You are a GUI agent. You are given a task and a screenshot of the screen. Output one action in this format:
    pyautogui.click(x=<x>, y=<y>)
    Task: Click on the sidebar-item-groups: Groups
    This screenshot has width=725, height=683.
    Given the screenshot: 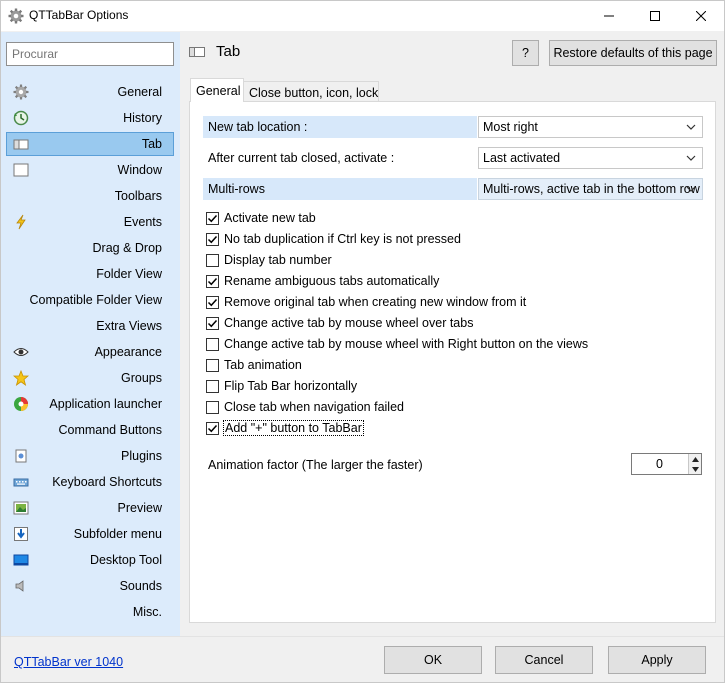 What is the action you would take?
    pyautogui.click(x=90, y=378)
    